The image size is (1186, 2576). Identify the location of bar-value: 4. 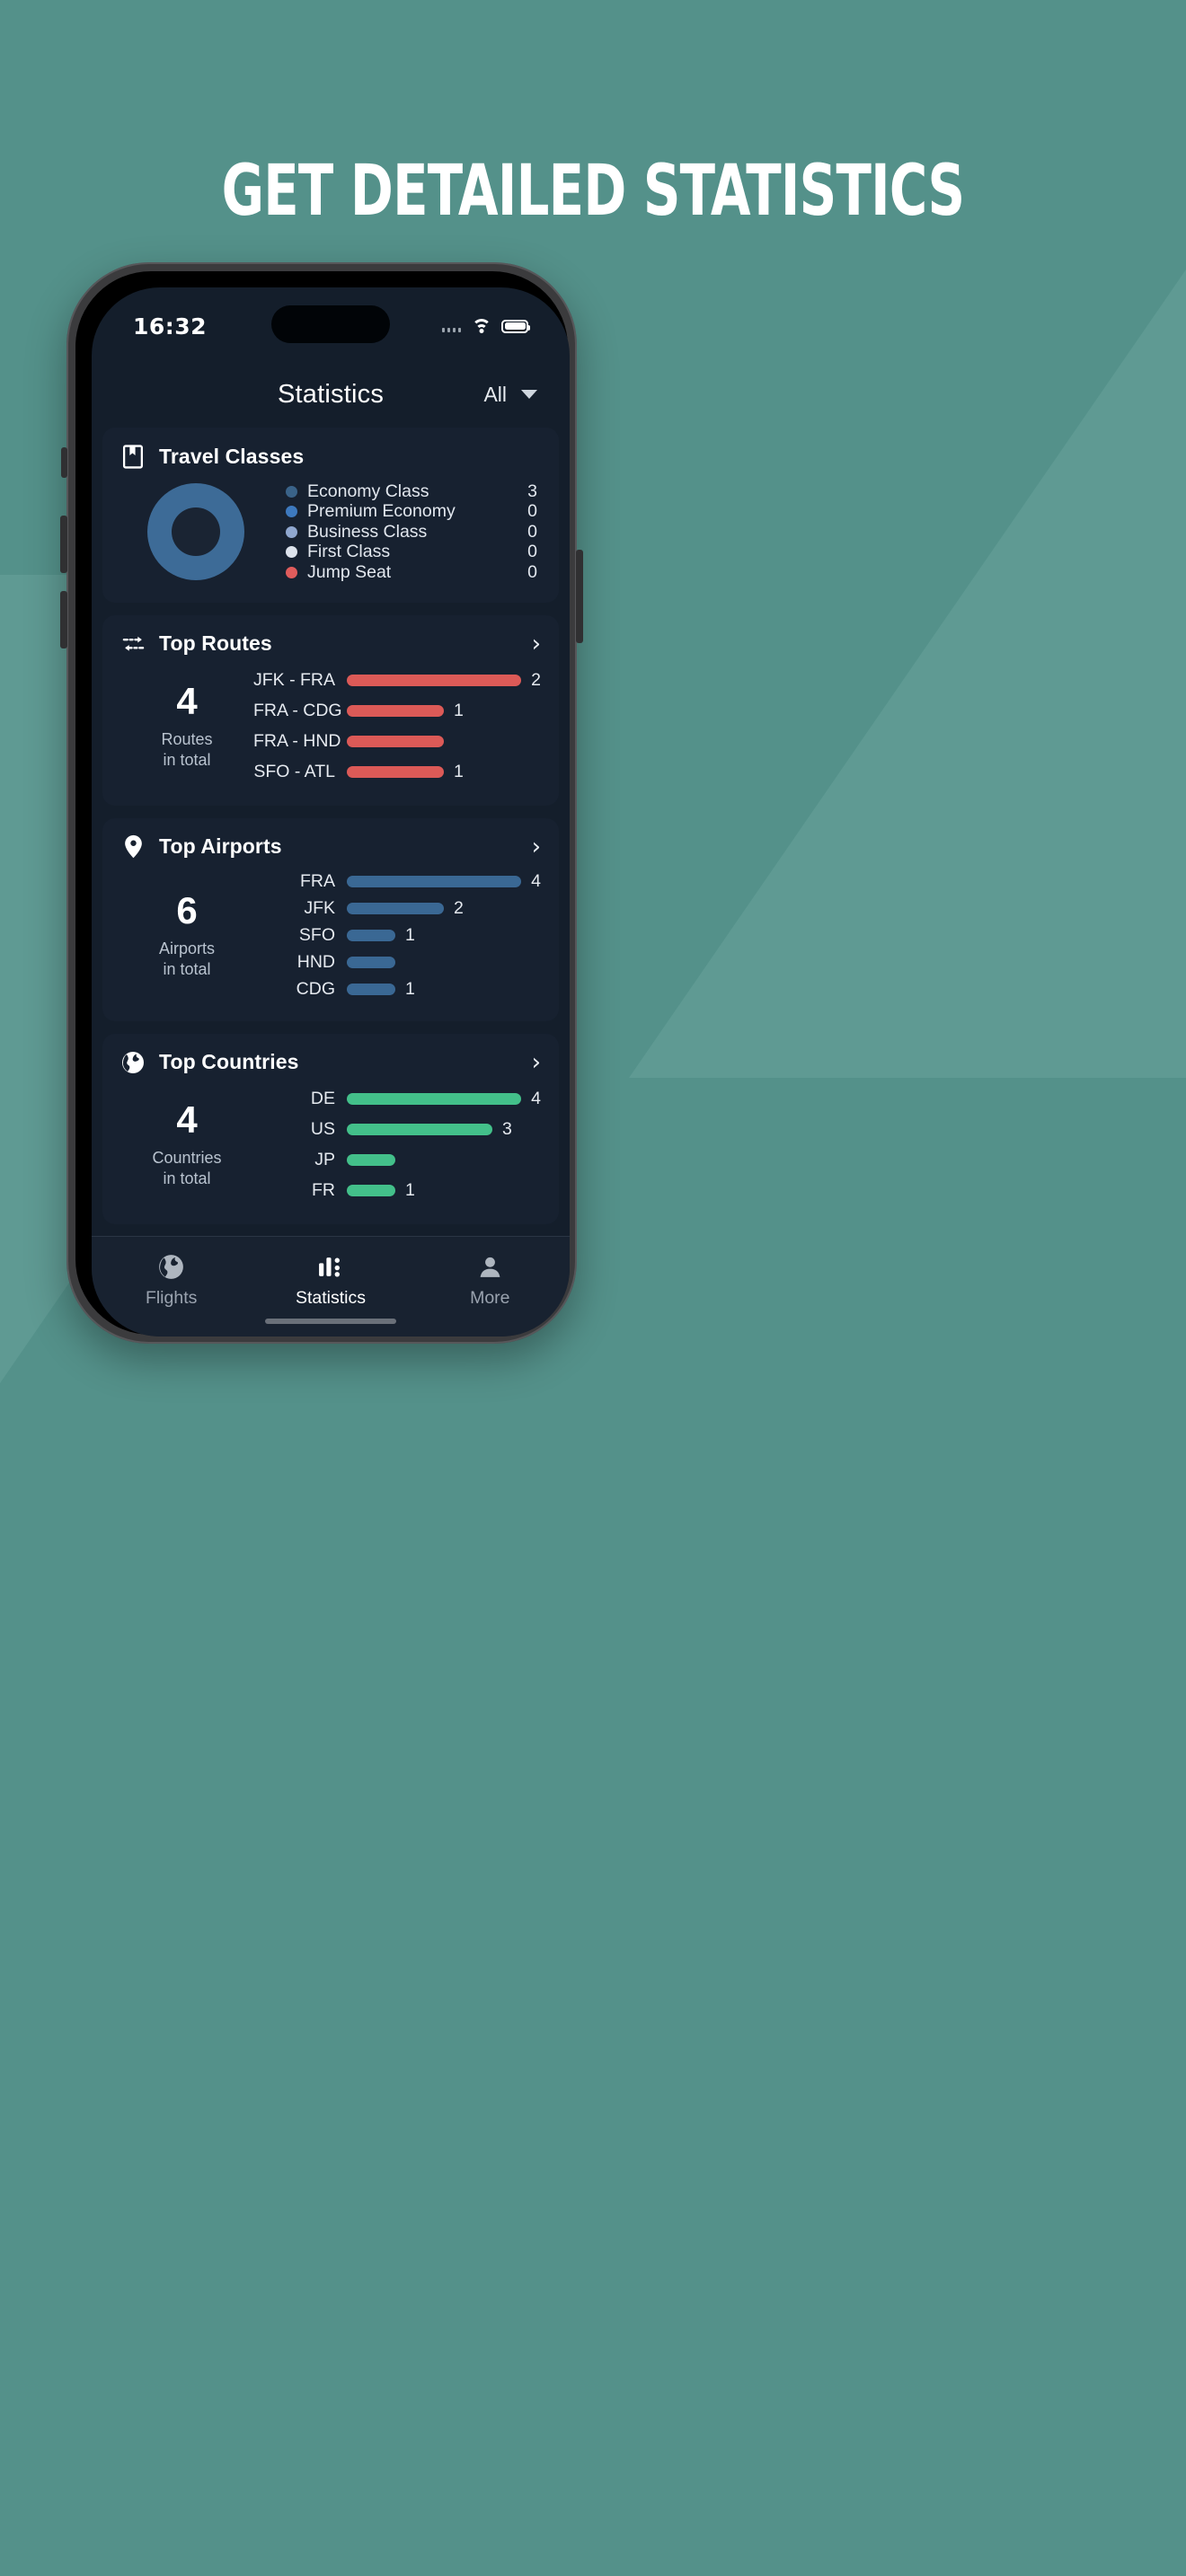
(536, 1098).